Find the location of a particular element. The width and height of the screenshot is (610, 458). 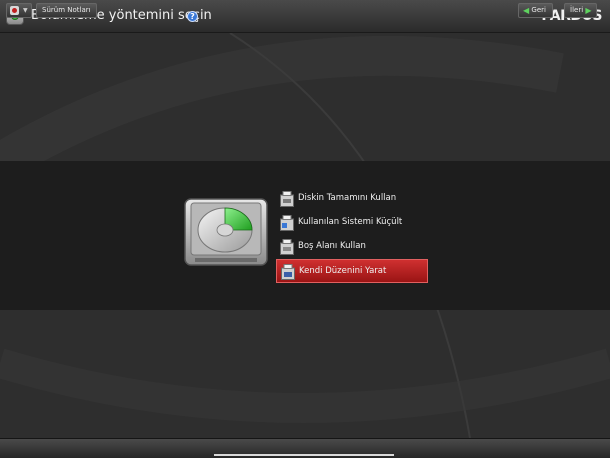

disk-free-space-icon is located at coordinates (287, 247).